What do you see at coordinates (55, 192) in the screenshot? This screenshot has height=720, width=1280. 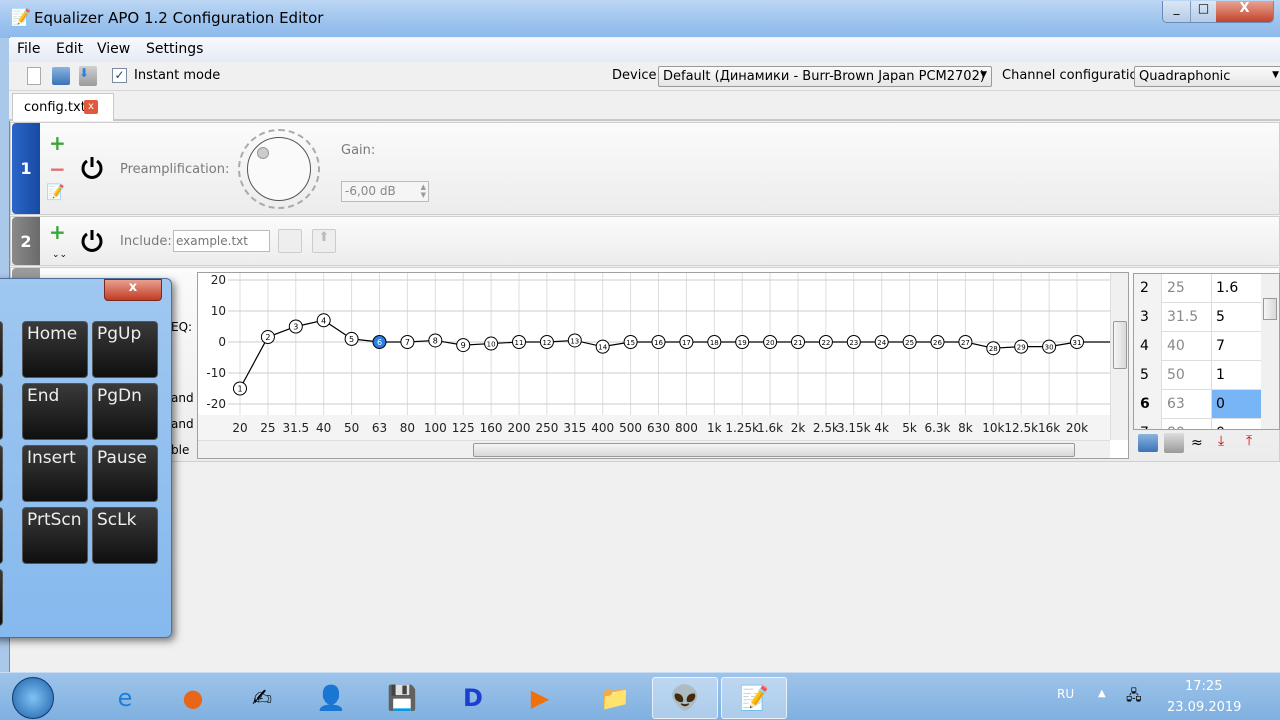 I see `edit-icon: 📝` at bounding box center [55, 192].